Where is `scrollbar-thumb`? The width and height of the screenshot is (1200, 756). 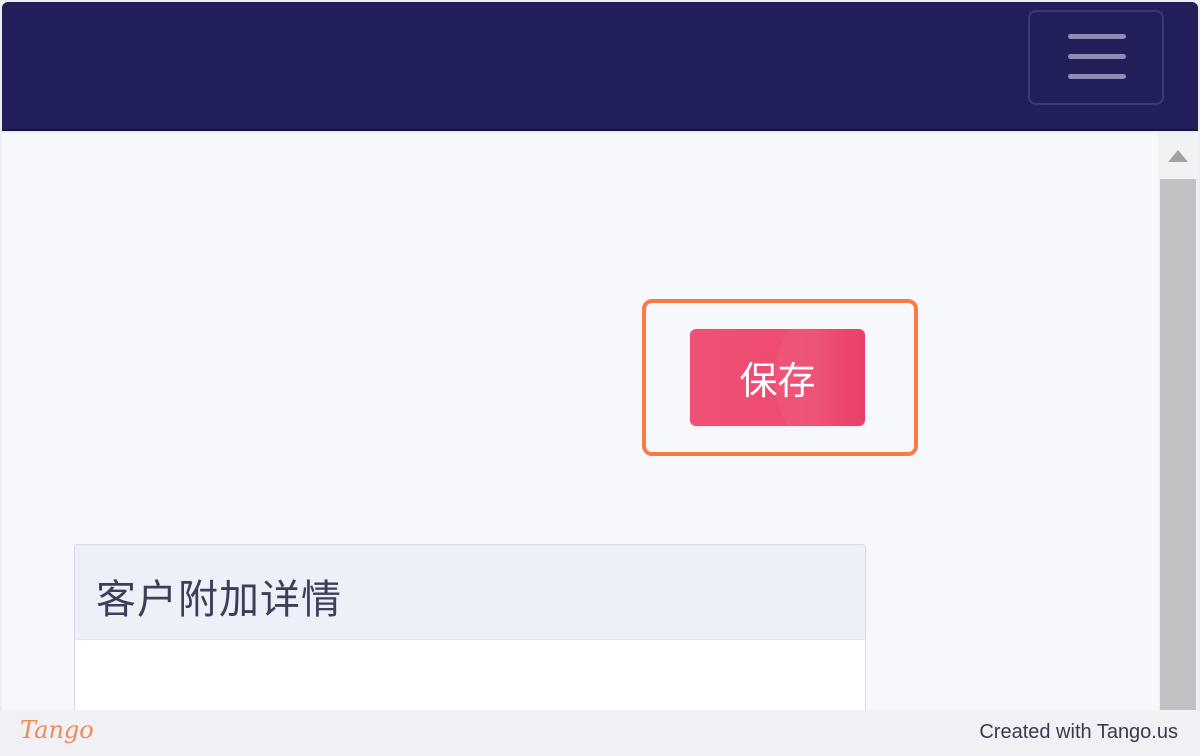 scrollbar-thumb is located at coordinates (1178, 444).